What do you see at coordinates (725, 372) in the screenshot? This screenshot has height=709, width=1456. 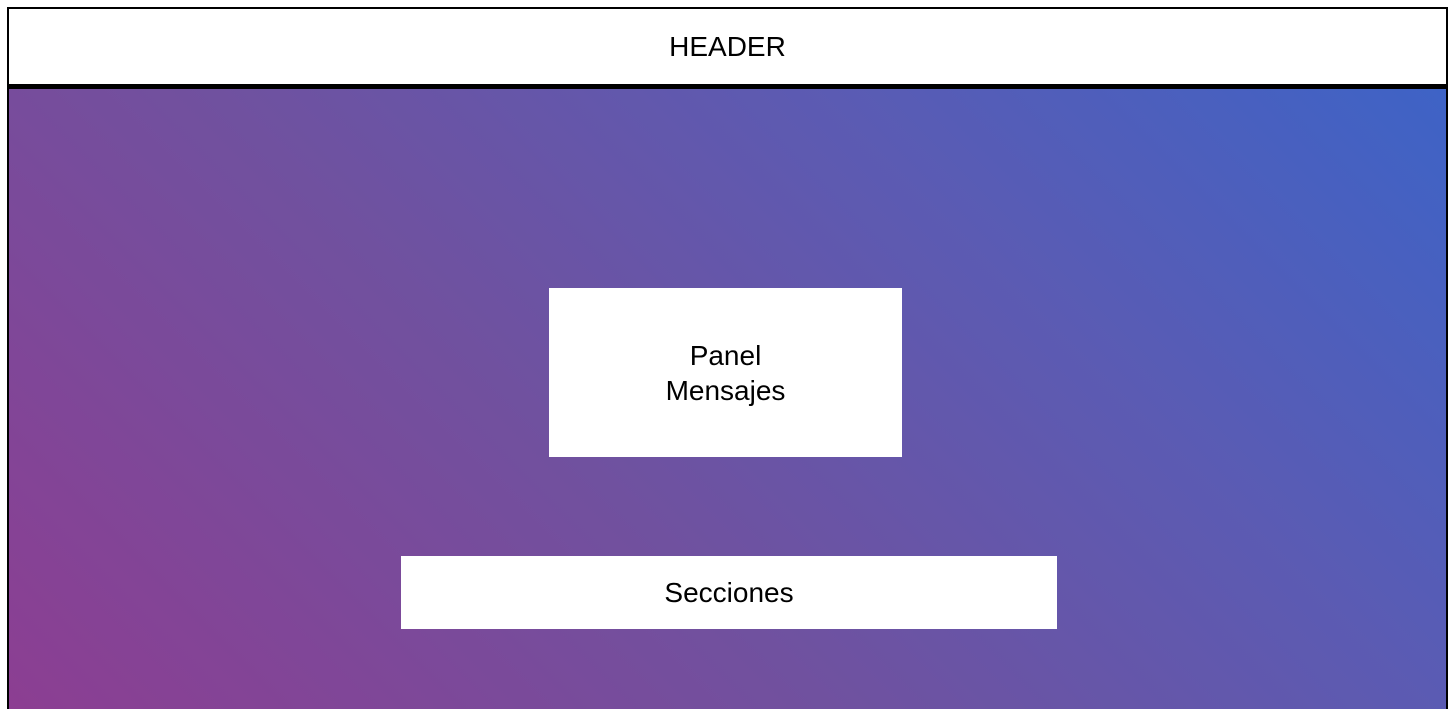 I see `messages-panel: Panel Mensajes` at bounding box center [725, 372].